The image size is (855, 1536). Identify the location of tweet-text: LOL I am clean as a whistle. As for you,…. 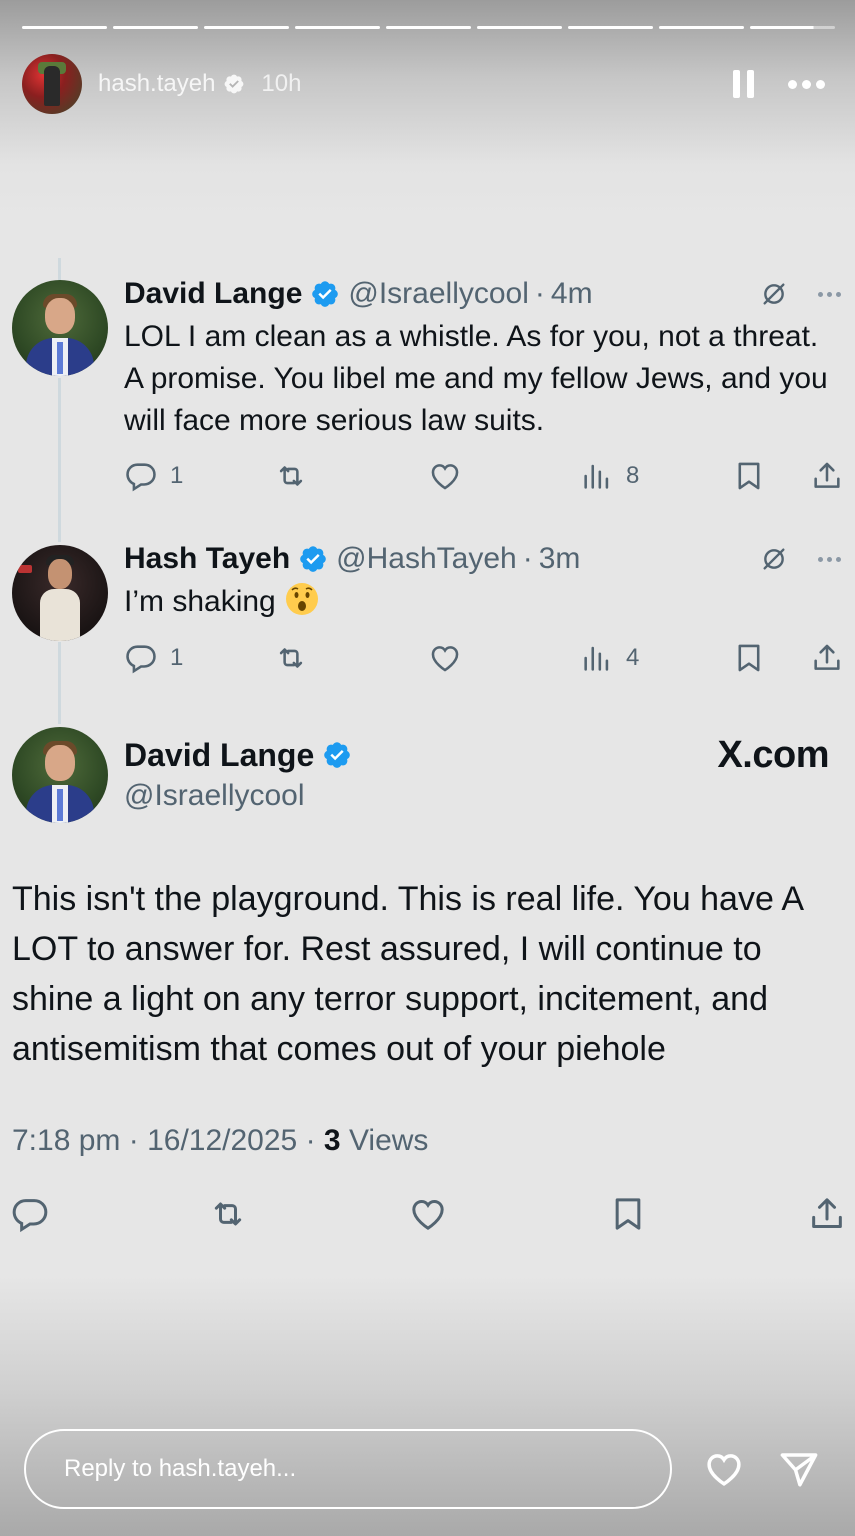
(476, 378).